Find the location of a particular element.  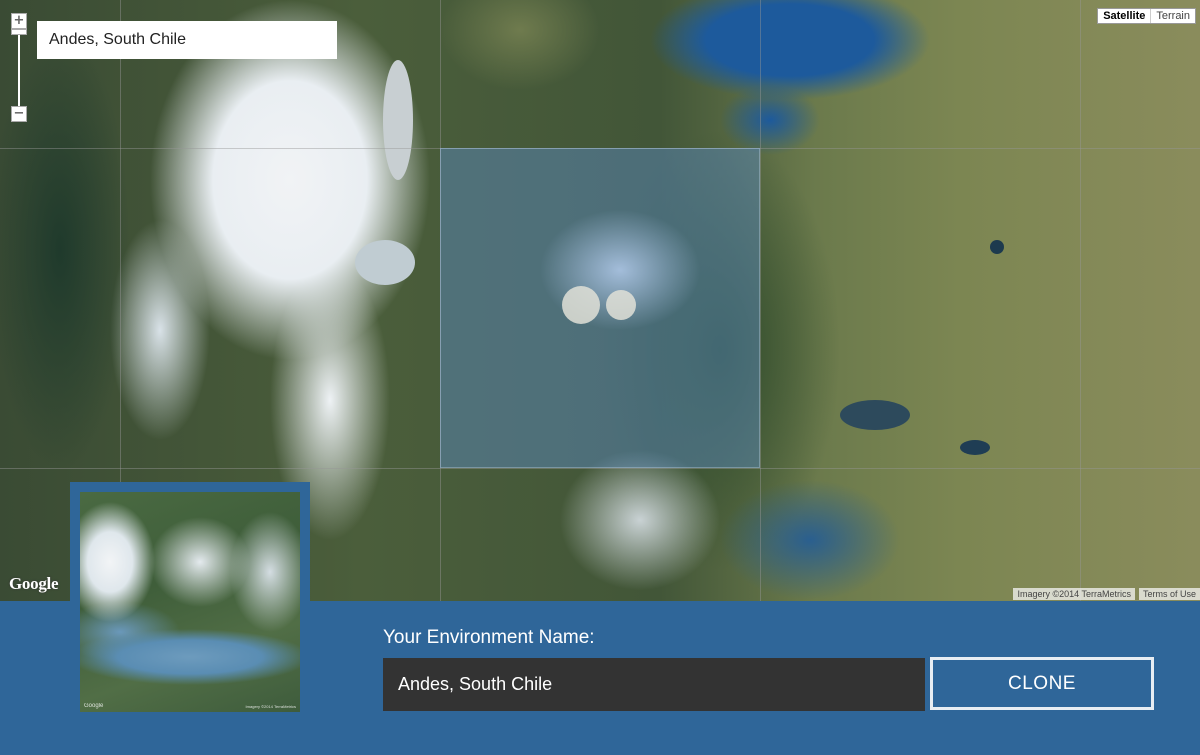

map-attribution: Imagery ©2014 TerraMetrics Terms of Use is located at coordinates (1104, 594).